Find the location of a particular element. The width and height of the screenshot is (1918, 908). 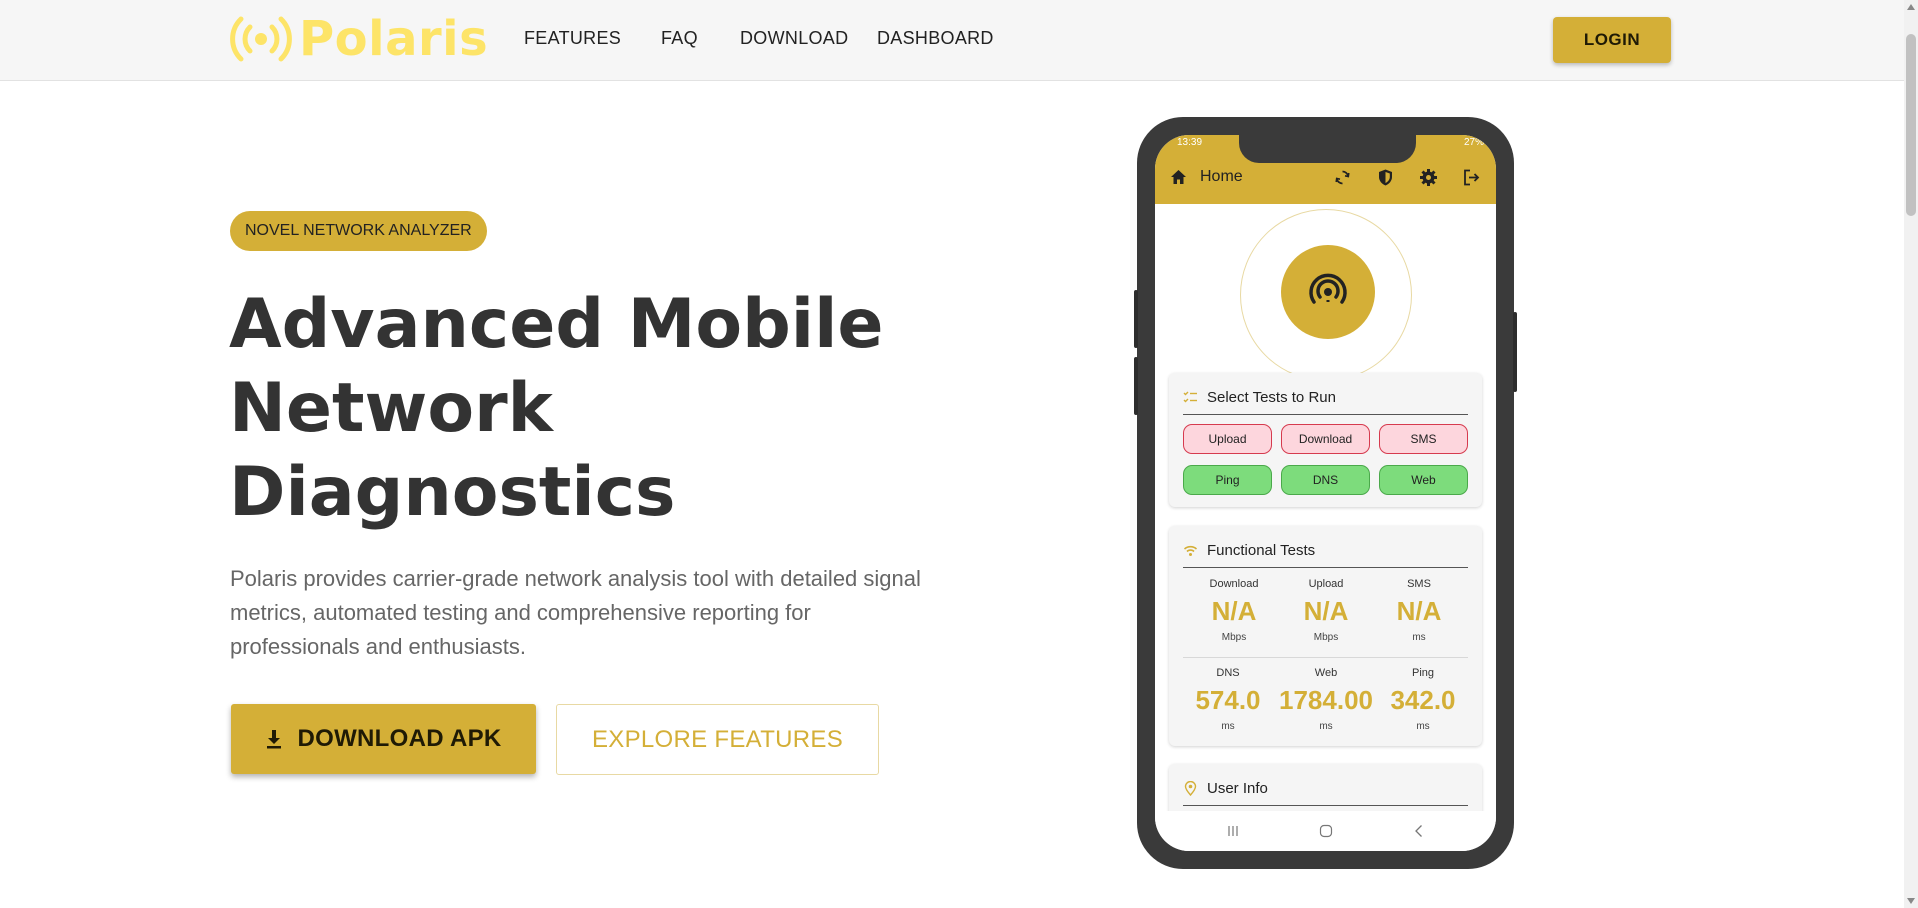

test-chip-web: Web is located at coordinates (1423, 480).